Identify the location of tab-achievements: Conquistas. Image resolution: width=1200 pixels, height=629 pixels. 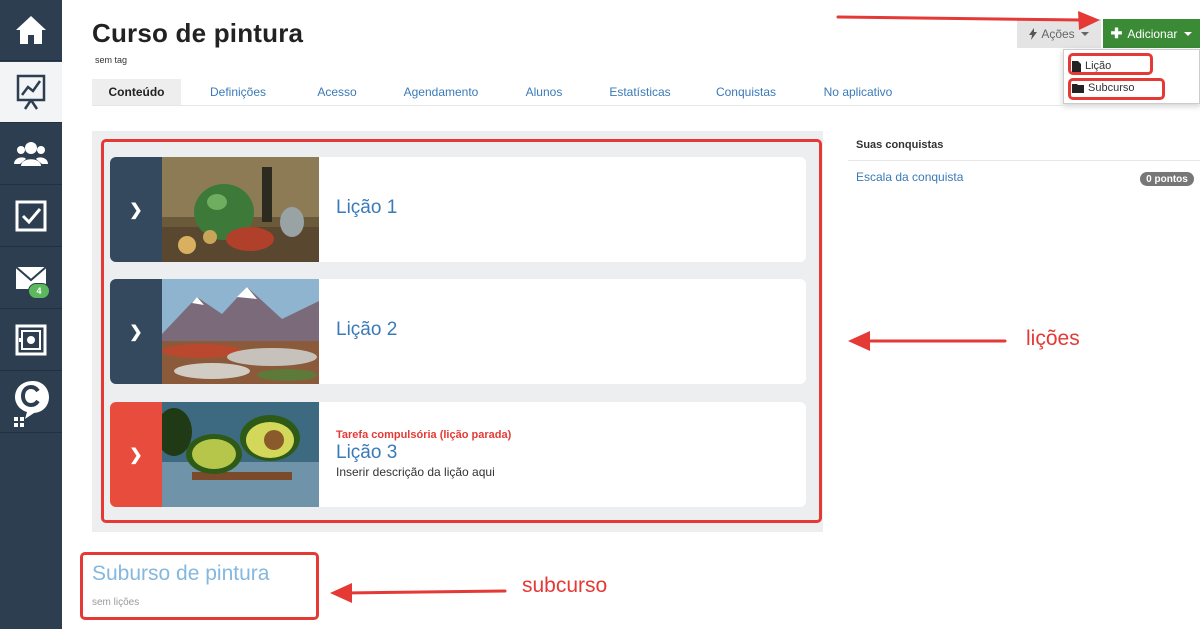
(746, 92).